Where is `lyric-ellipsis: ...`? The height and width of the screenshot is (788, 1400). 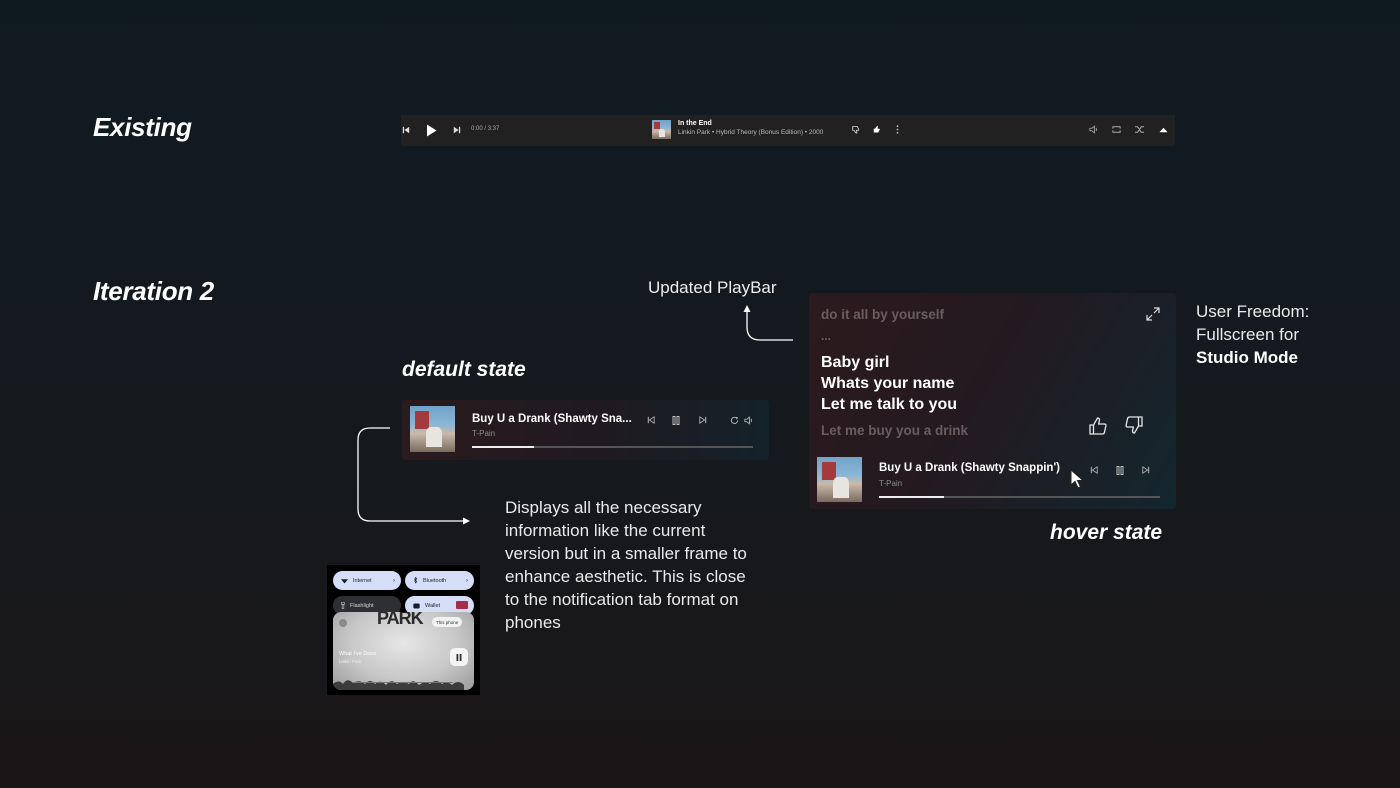
lyric-ellipsis: ... is located at coordinates (826, 336).